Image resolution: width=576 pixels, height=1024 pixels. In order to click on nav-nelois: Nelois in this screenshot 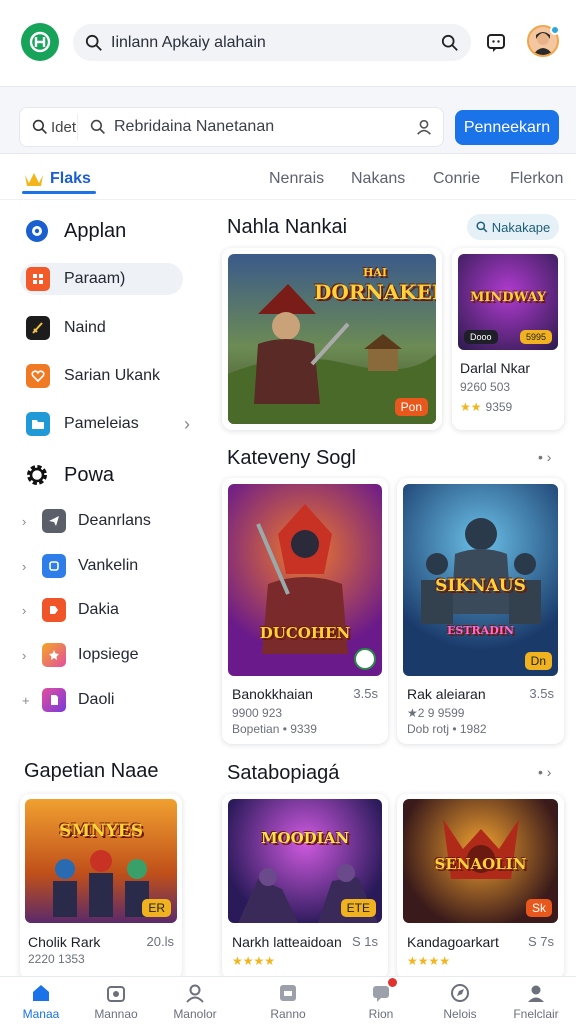, I will do `click(460, 1001)`.